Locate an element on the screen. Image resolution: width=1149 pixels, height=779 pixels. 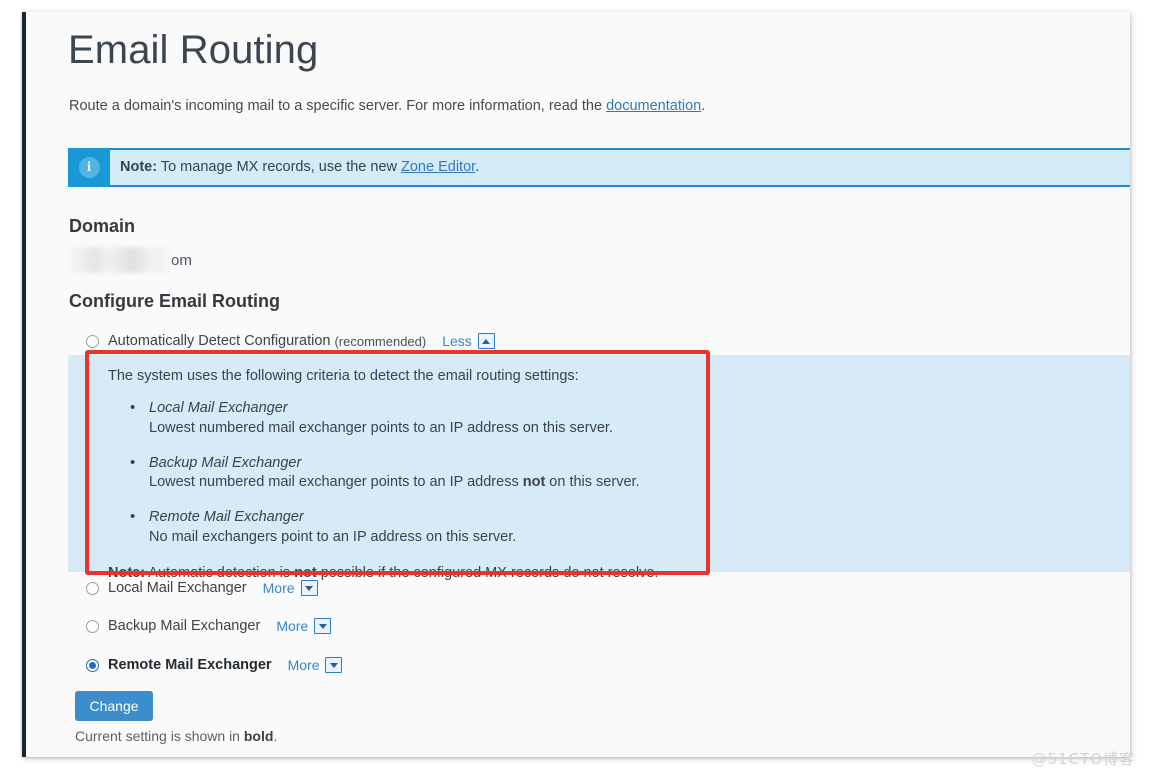
radio-automatic is located at coordinates (92, 341).